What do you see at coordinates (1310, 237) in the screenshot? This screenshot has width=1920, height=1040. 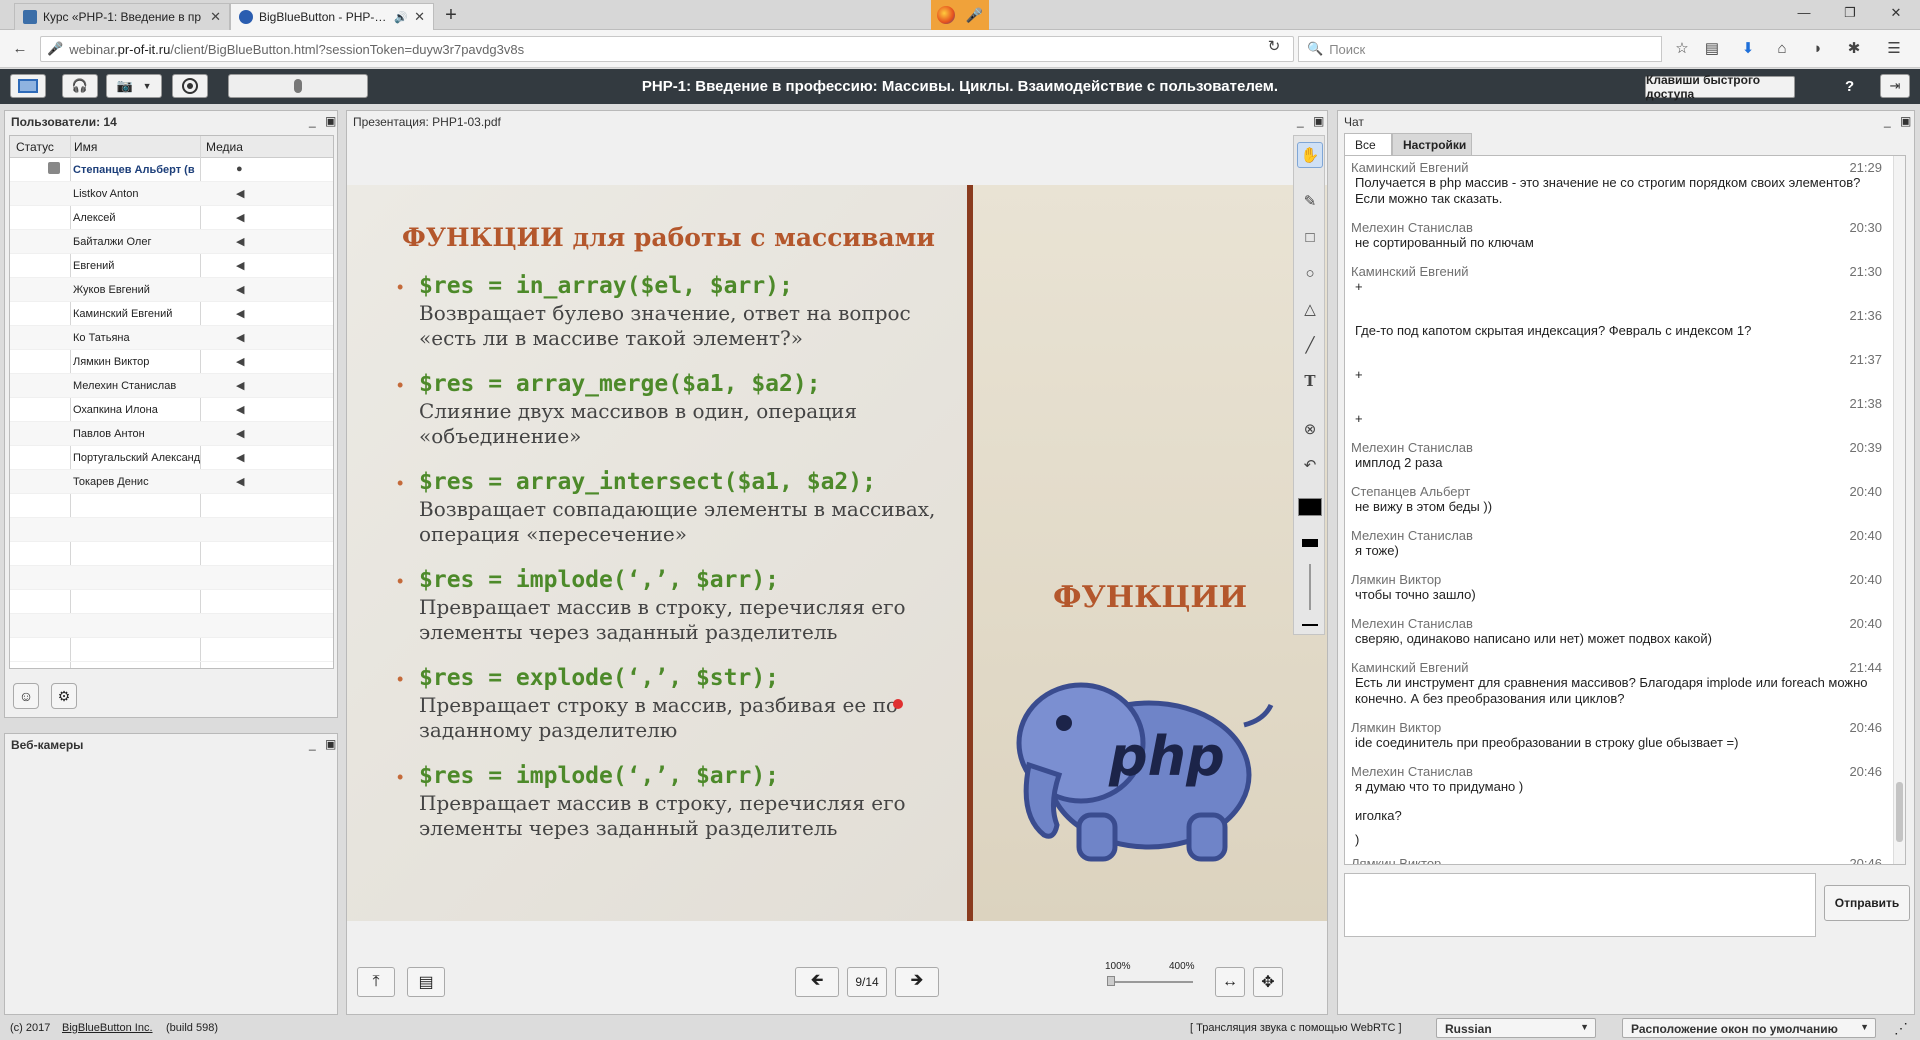 I see `rectangle-tool-icon: □` at bounding box center [1310, 237].